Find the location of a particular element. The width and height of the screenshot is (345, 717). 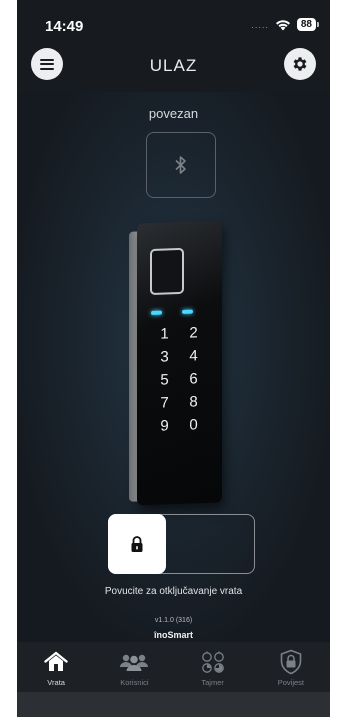

key-4: 4 is located at coordinates (193, 356).